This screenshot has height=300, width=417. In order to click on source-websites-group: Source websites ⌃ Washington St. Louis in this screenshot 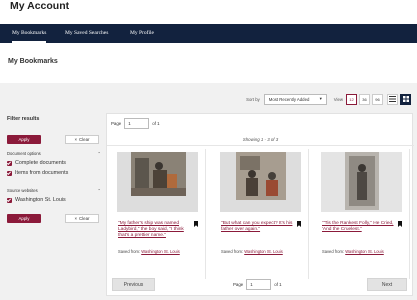, I will do `click(54, 195)`.